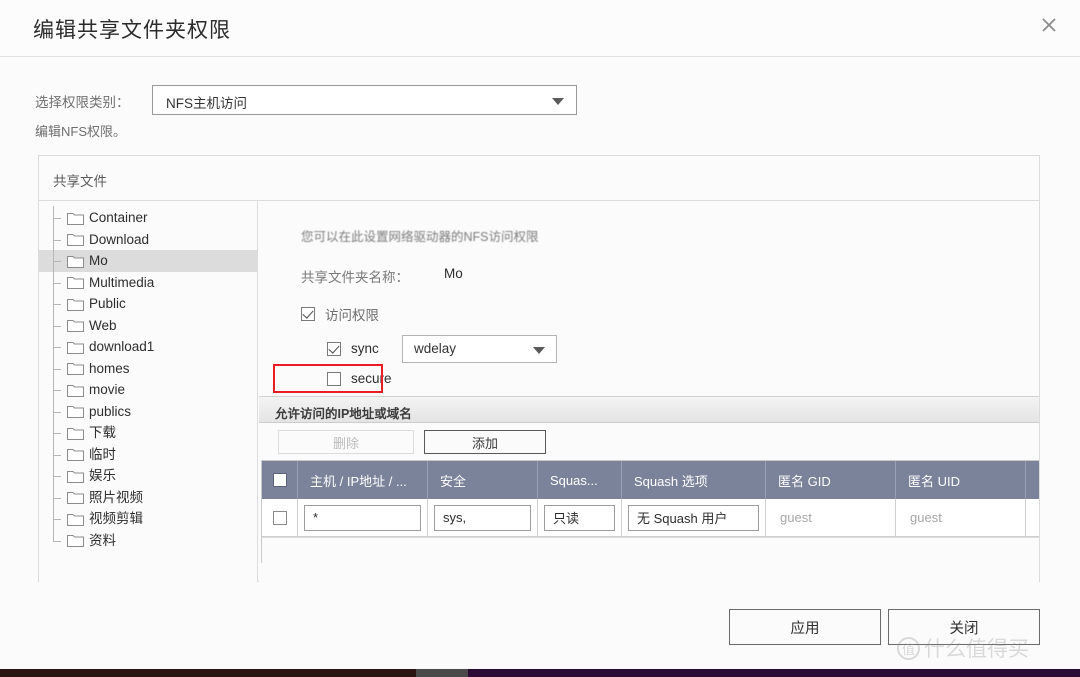  I want to click on strip-segment-c, so click(774, 673).